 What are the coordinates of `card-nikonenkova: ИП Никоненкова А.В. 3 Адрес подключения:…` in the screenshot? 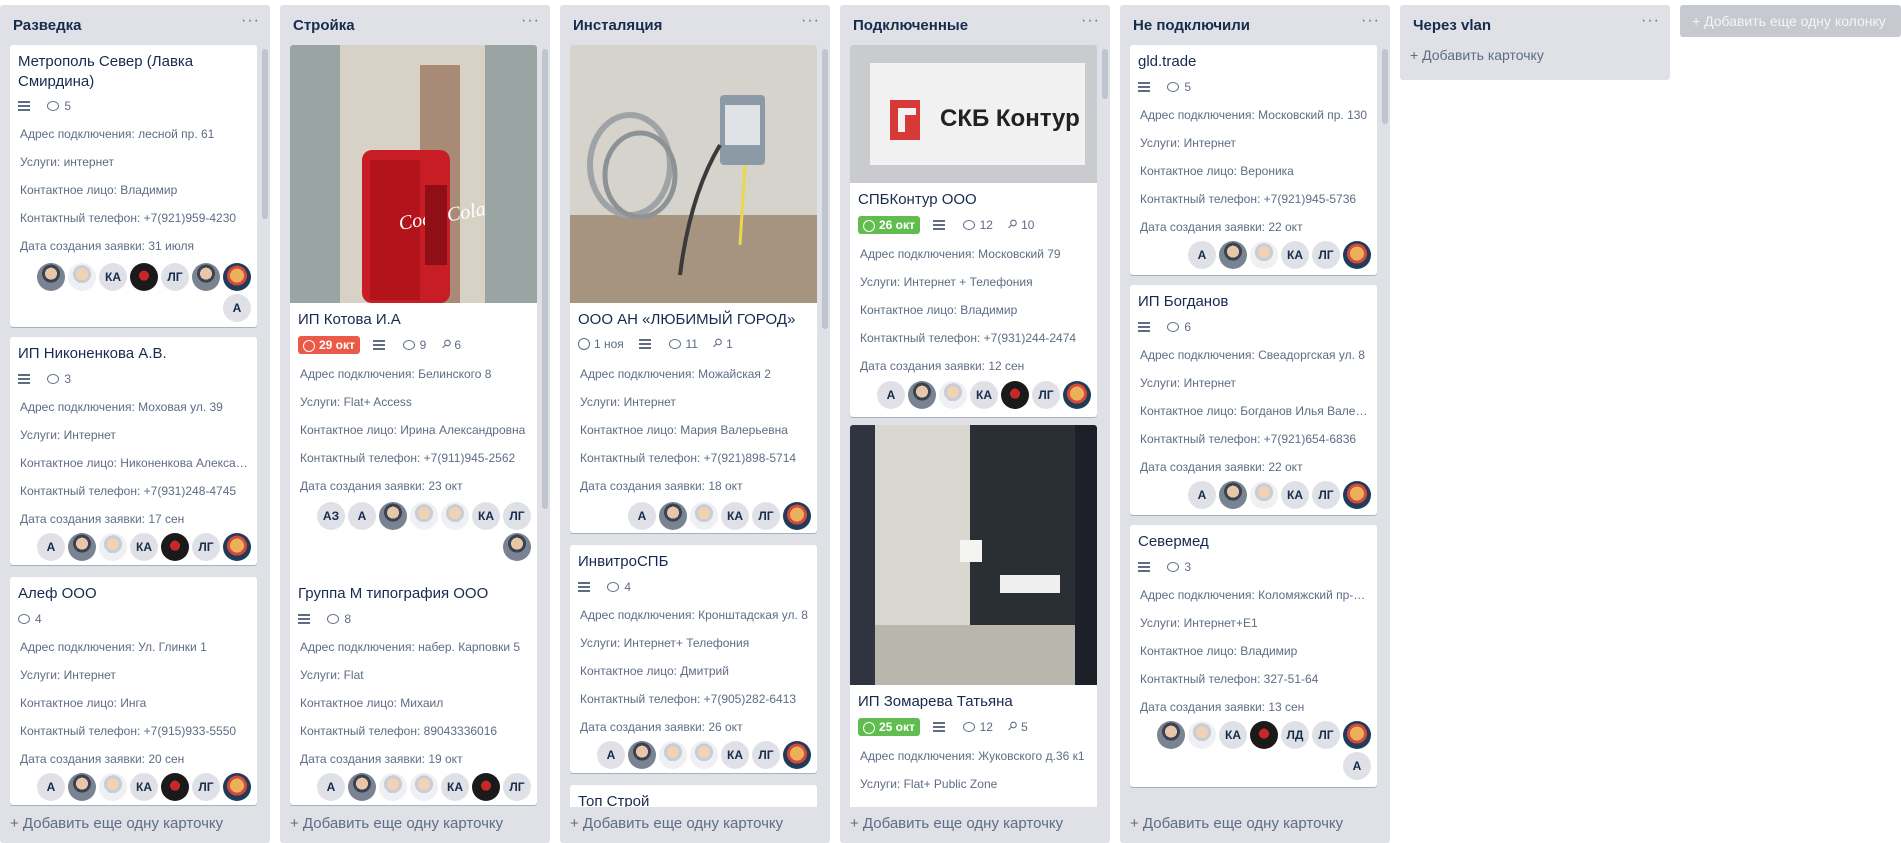 It's located at (133, 451).